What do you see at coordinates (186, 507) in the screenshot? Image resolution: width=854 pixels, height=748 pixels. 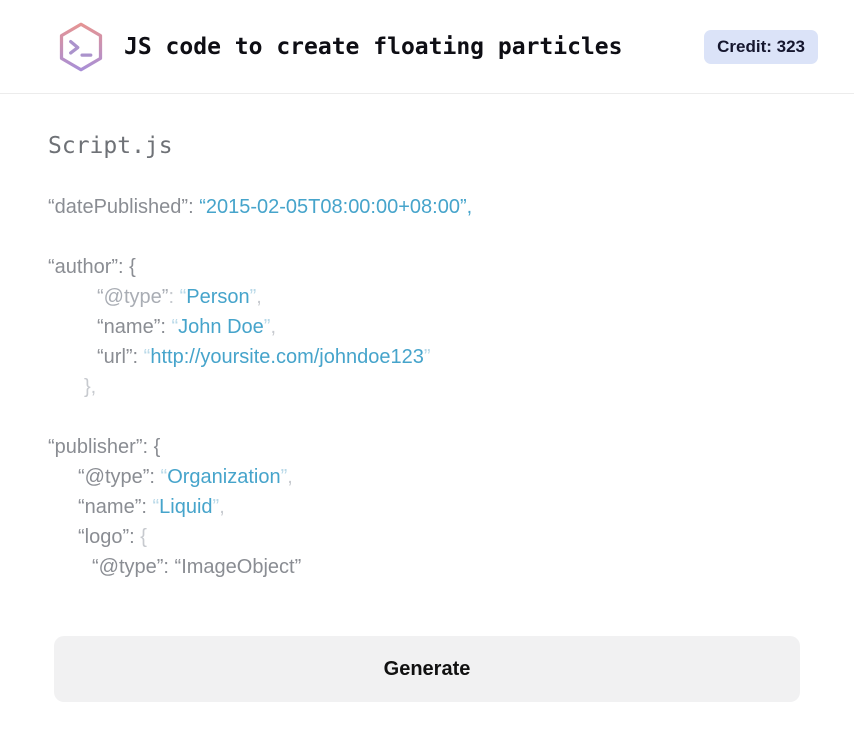 I see `code-segment: Liquid` at bounding box center [186, 507].